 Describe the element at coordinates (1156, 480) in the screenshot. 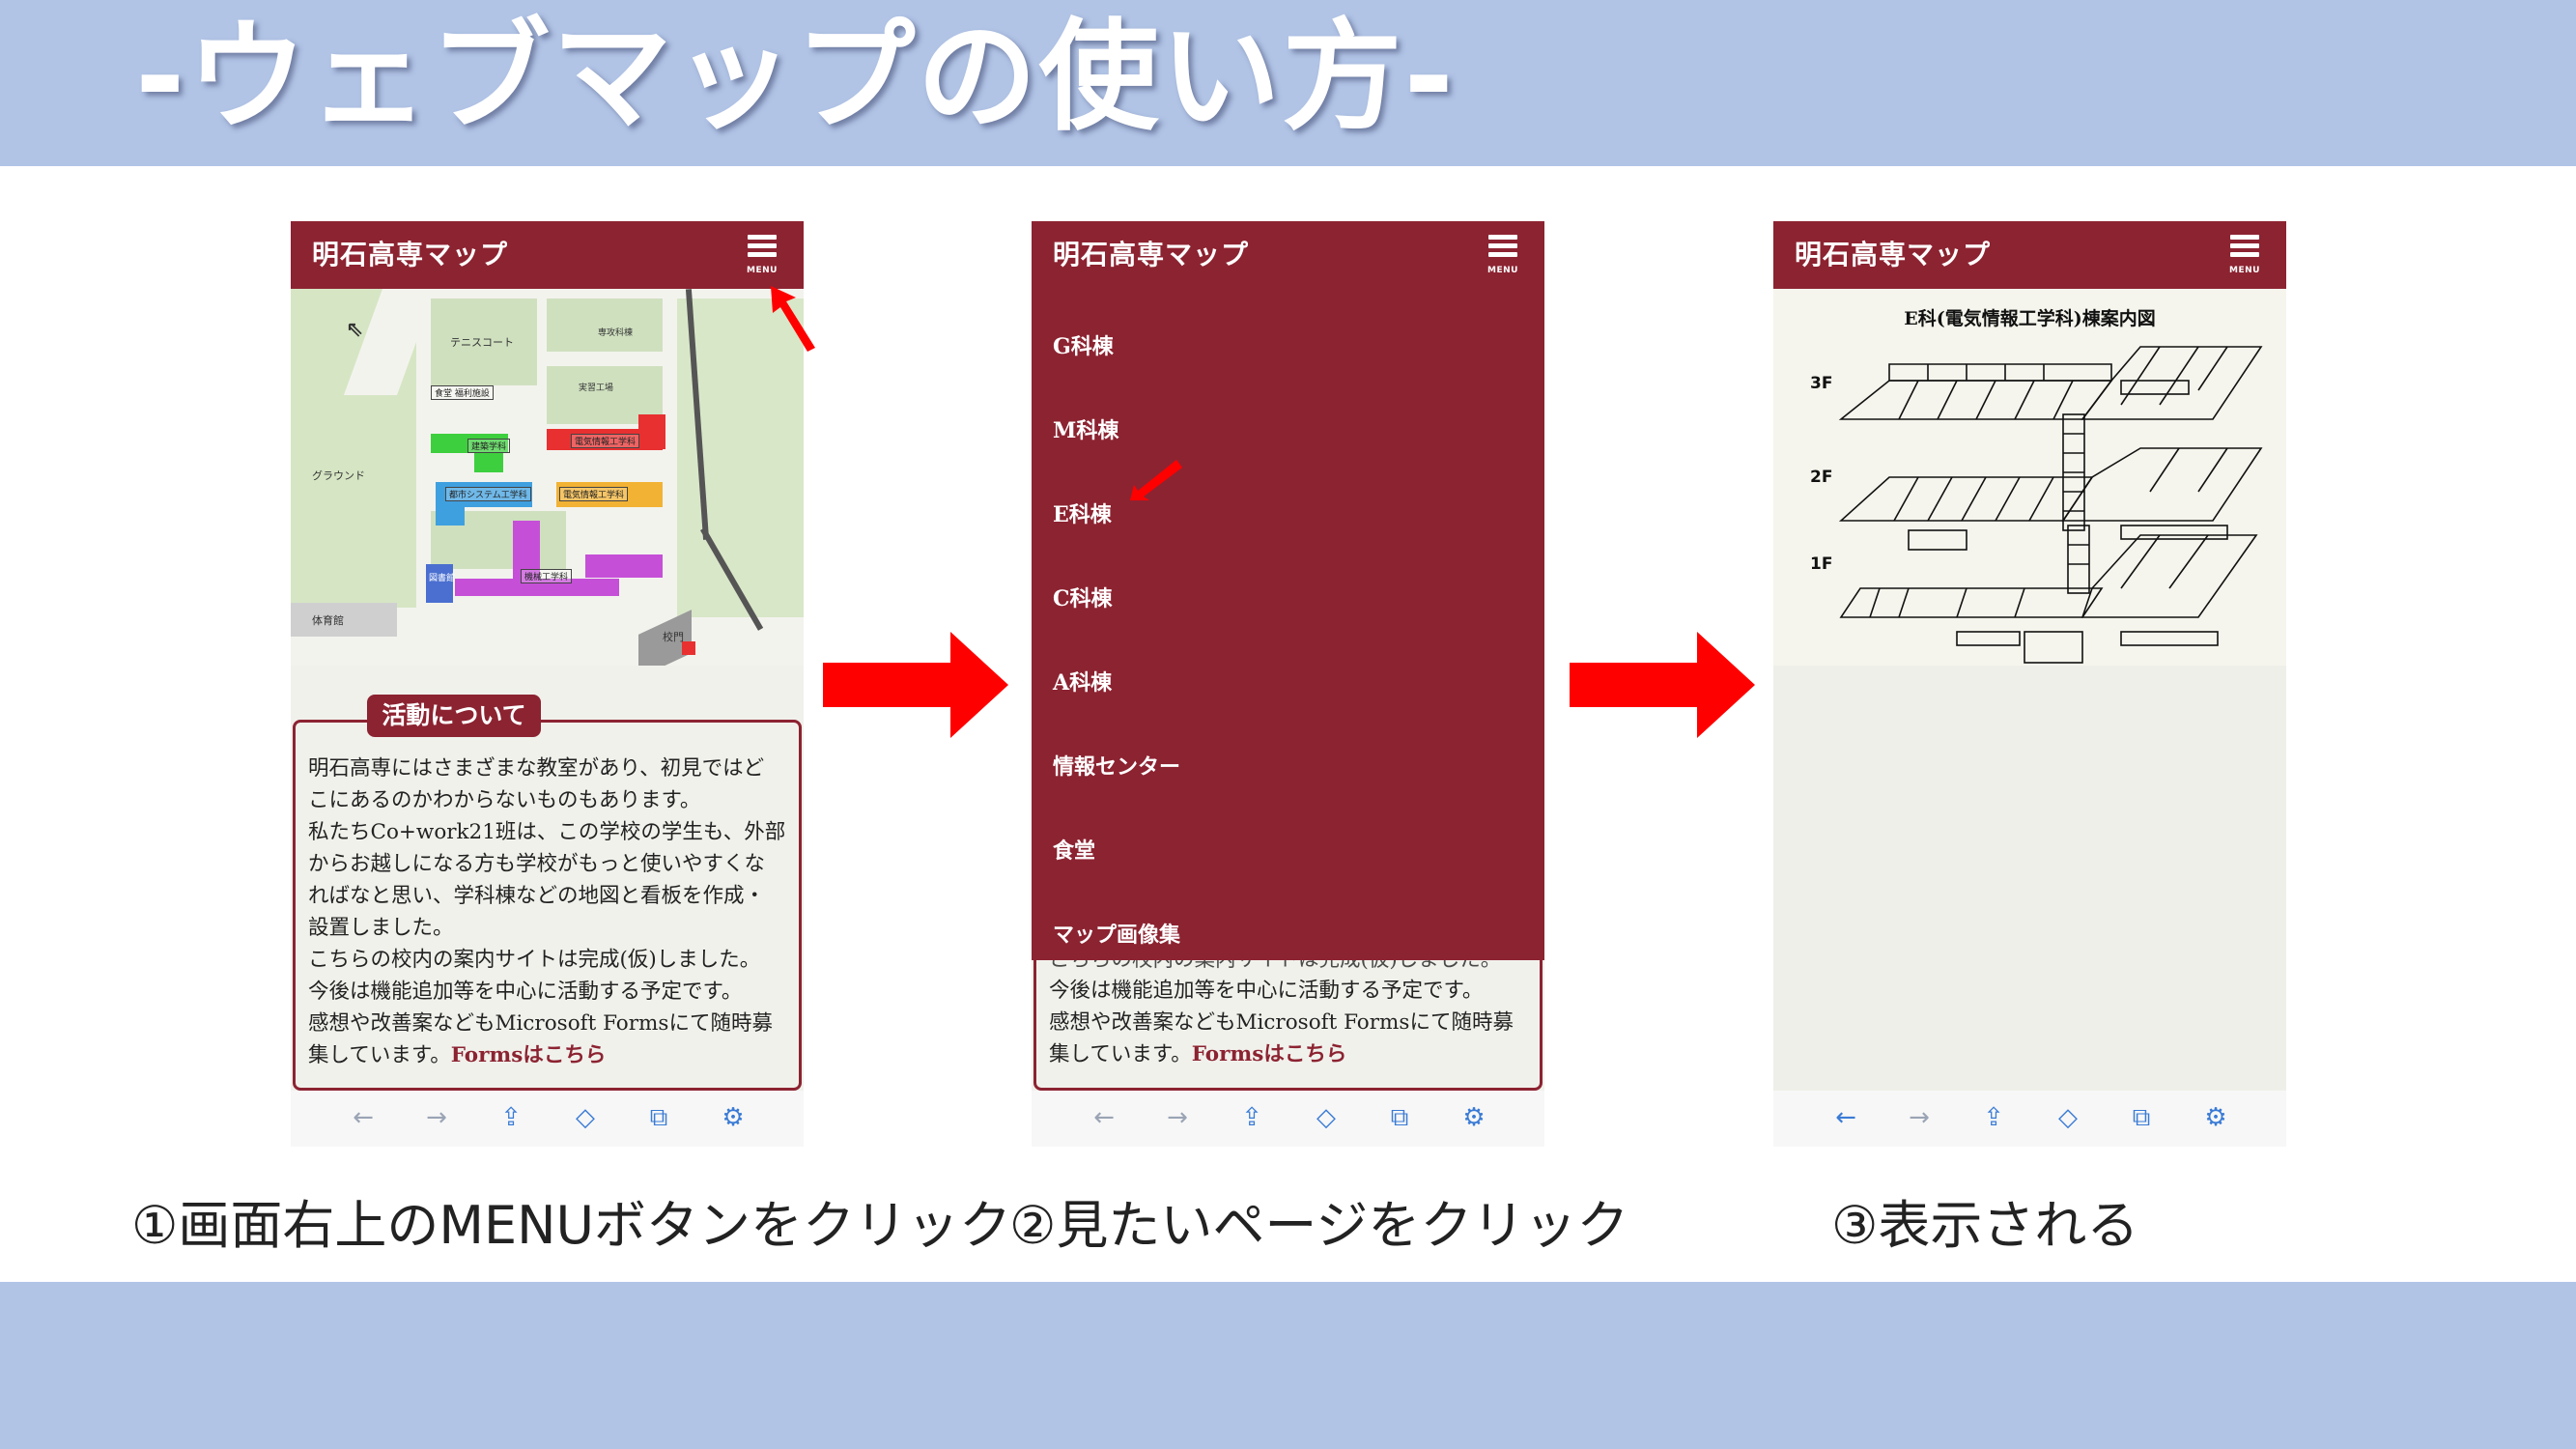

I see `pointer-arrow-e-building` at that location.